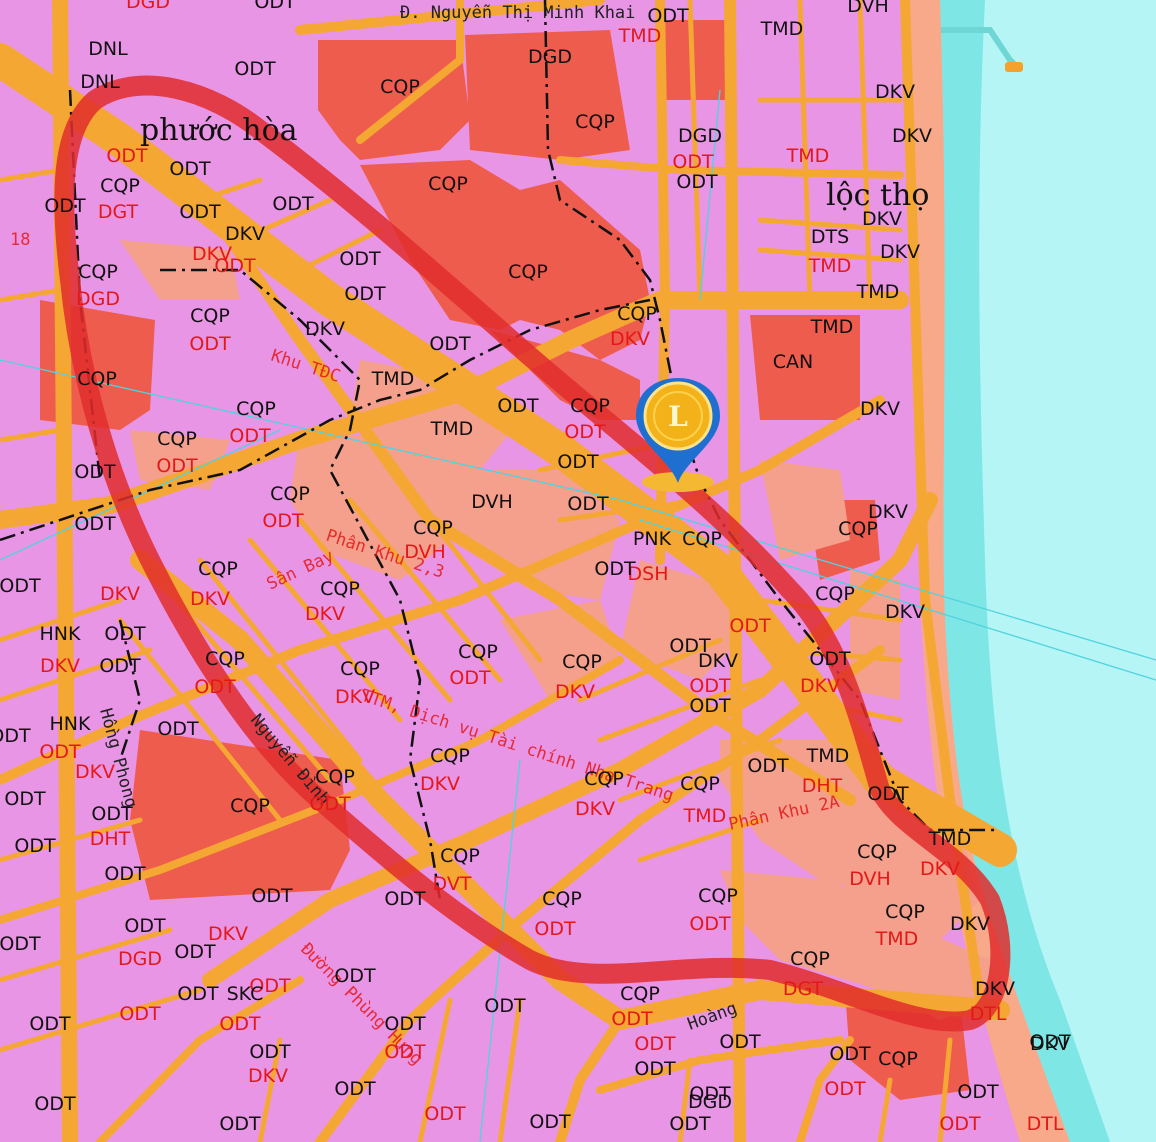  I want to click on land-use-code-label: DTS, so click(830, 237).